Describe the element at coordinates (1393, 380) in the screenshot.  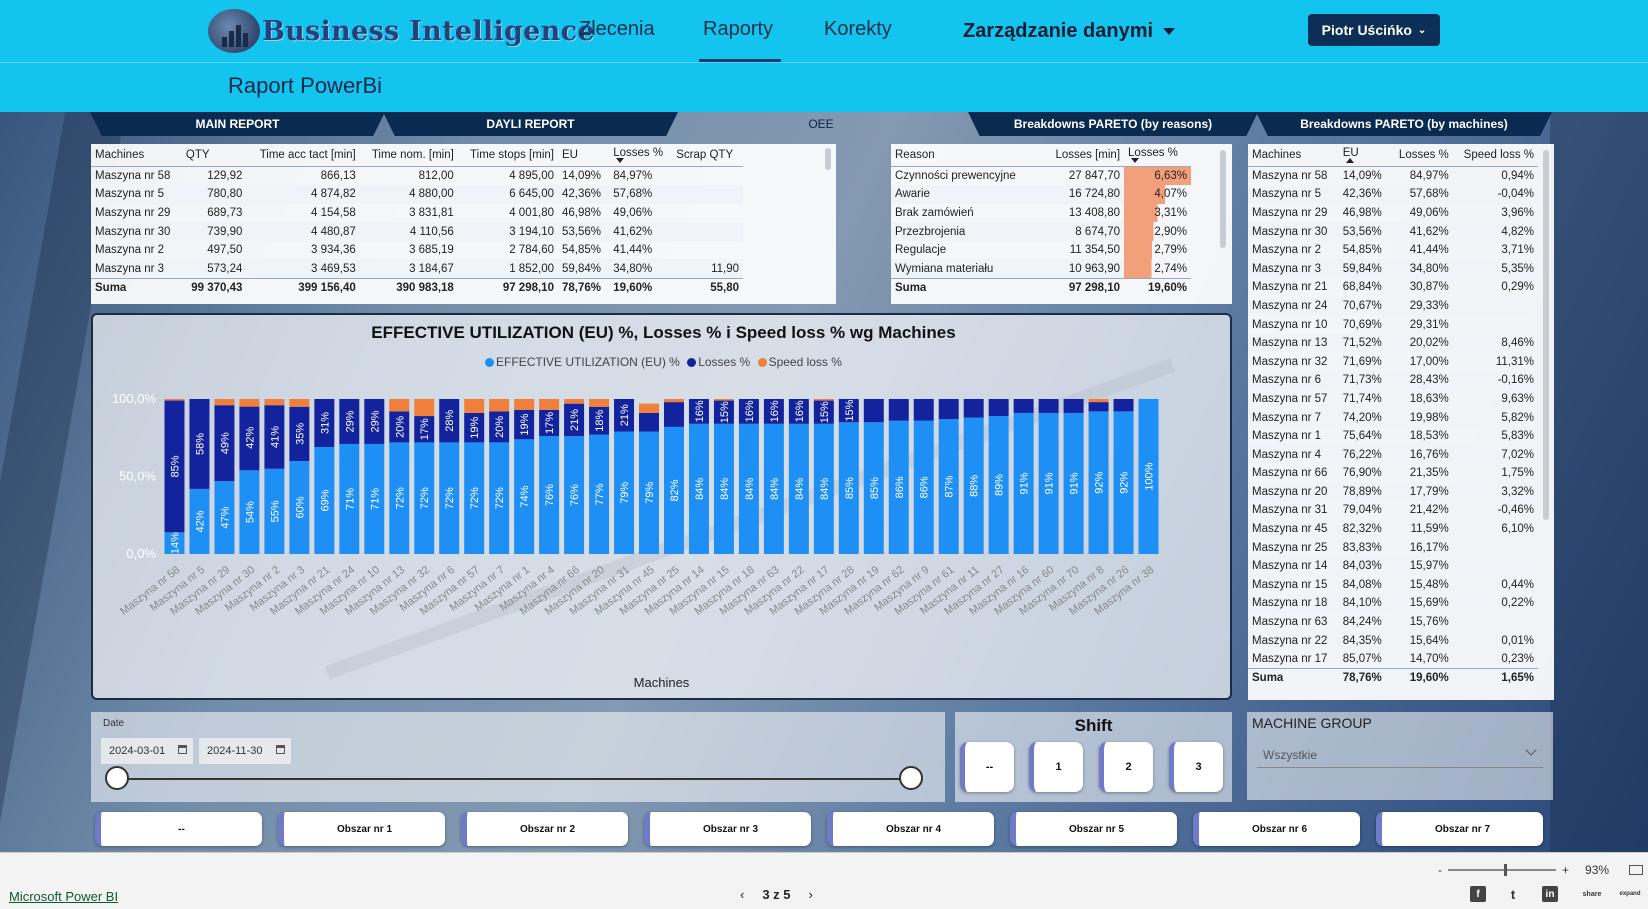
I see `table-row: Maszyna nr 6 71,73% 28,43% -0,16%` at that location.